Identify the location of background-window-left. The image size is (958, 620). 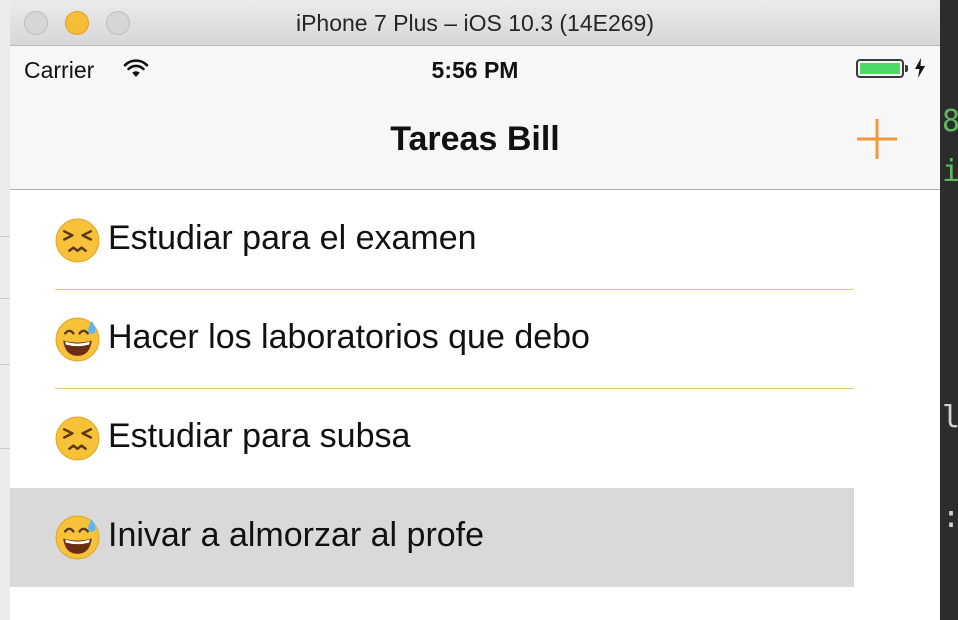
(5, 310).